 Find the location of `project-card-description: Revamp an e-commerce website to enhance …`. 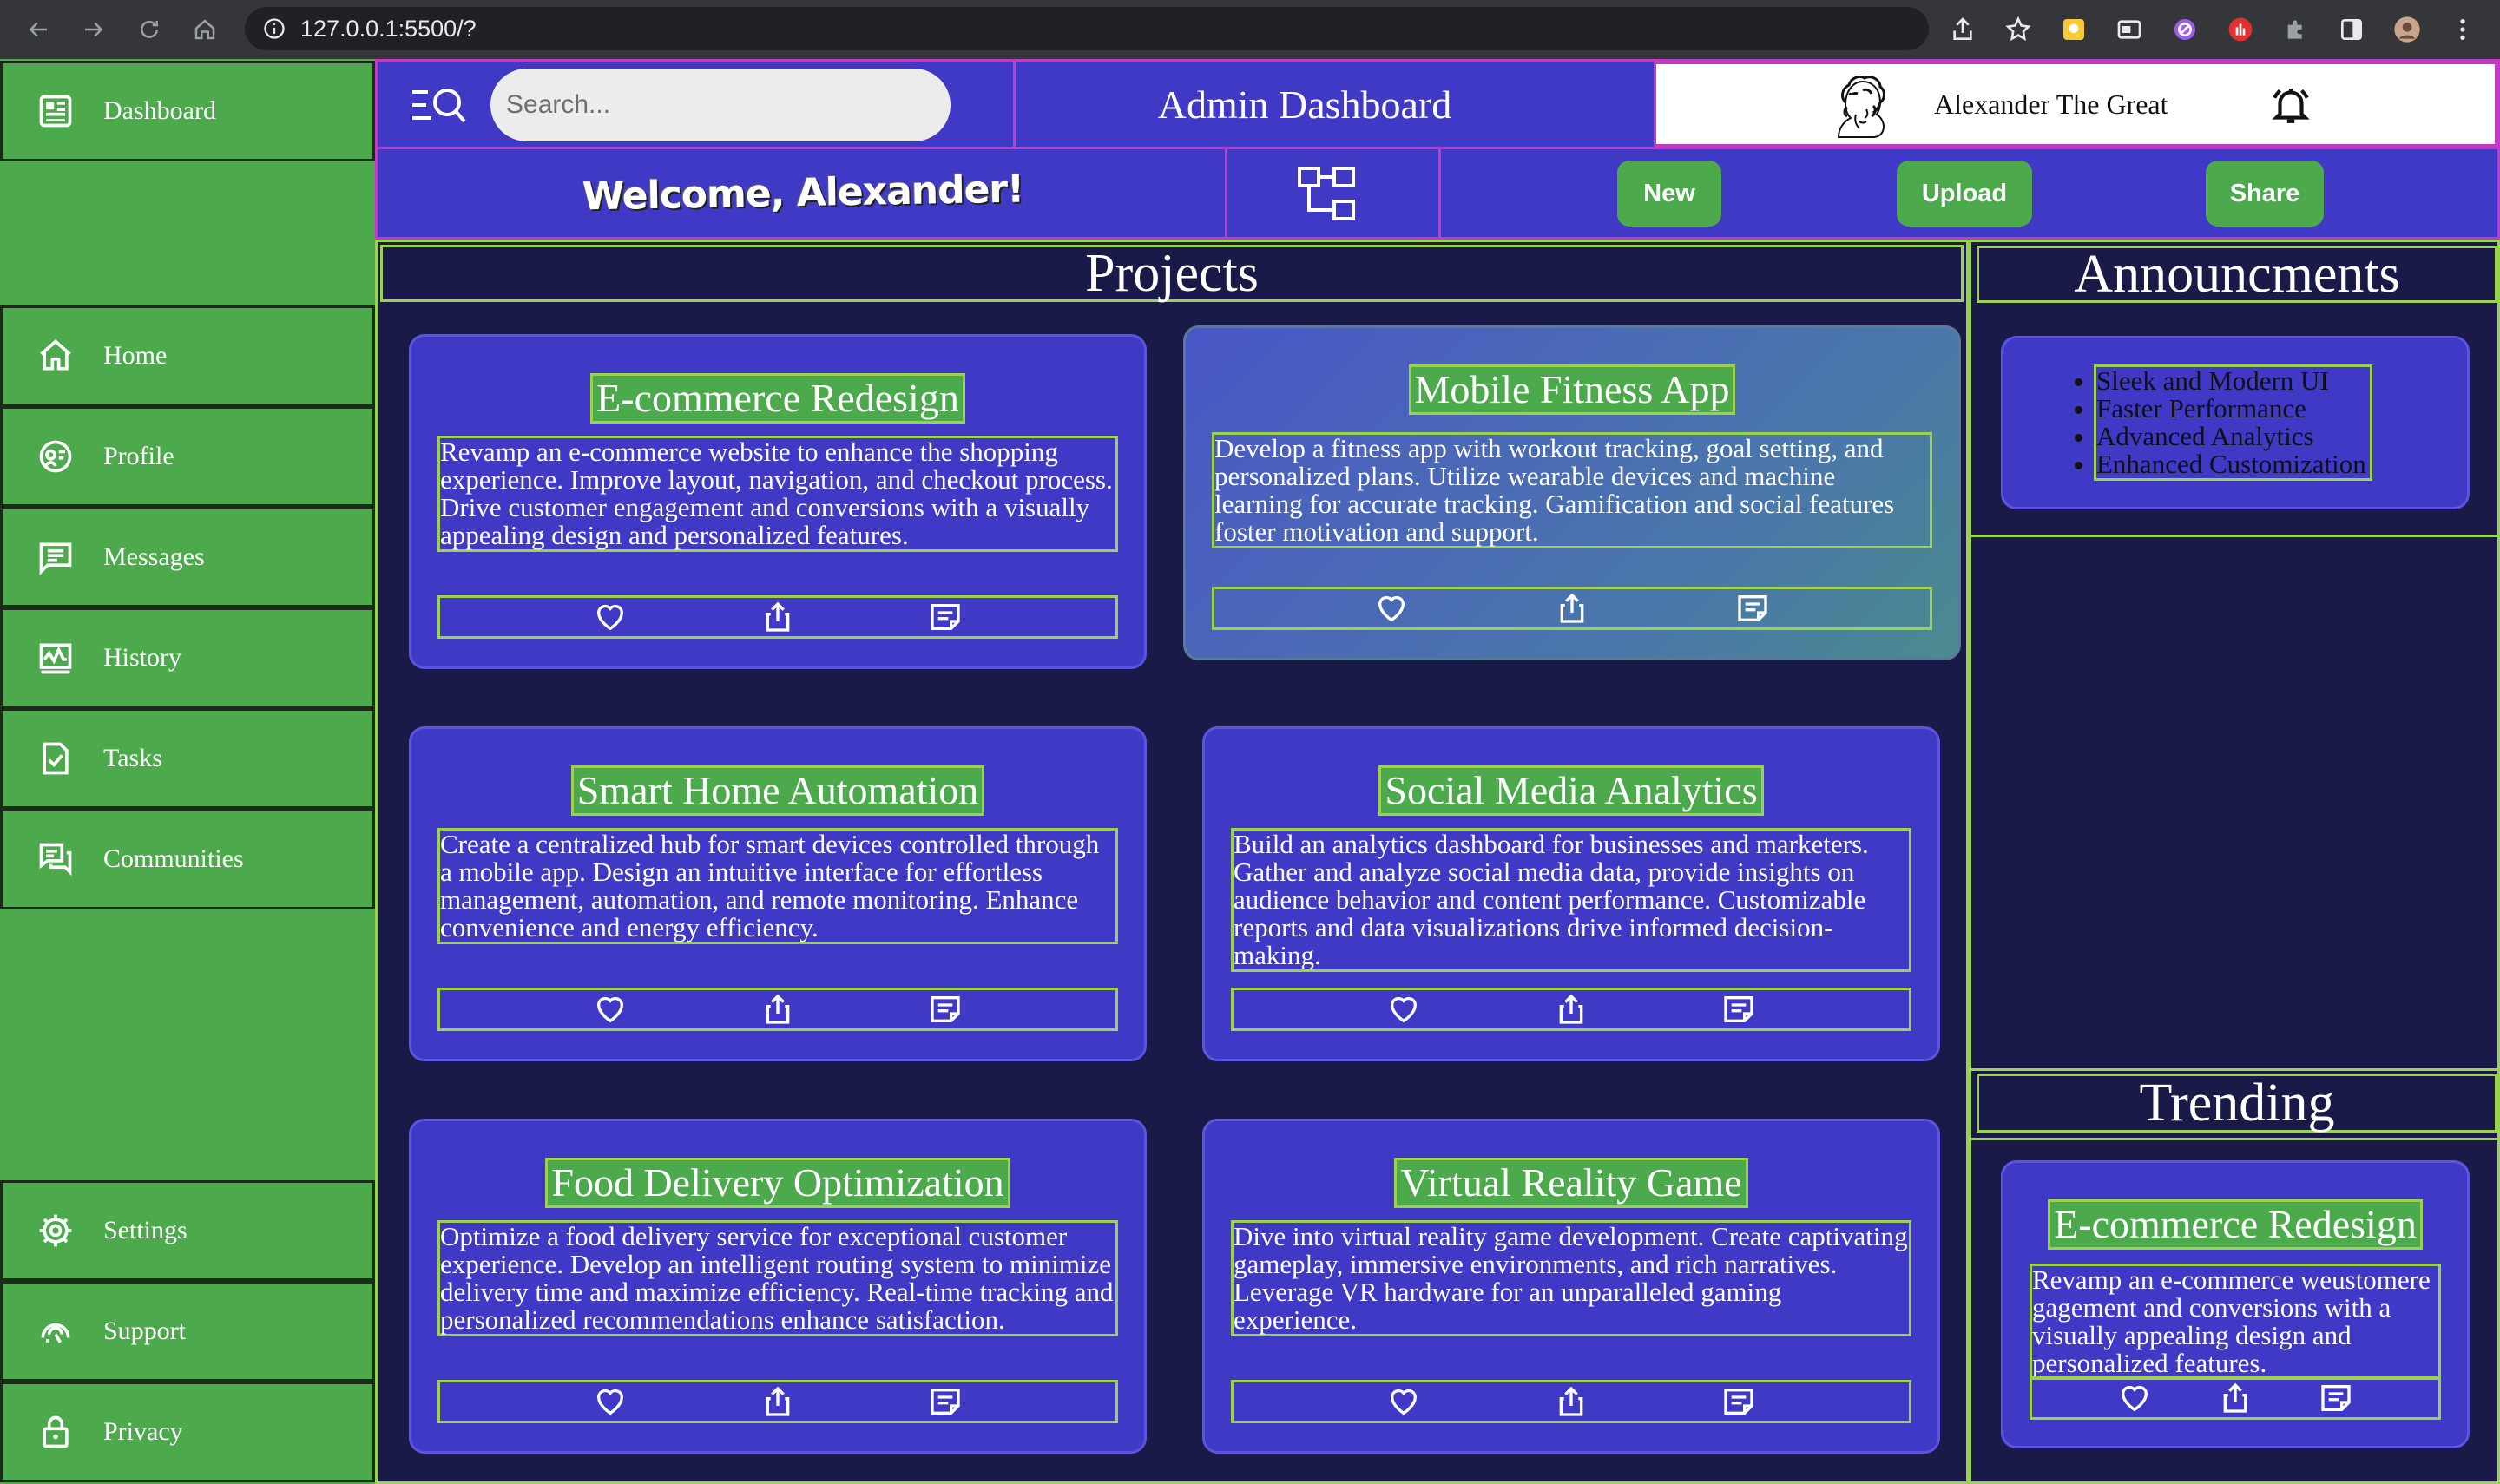

project-card-description: Revamp an e-commerce website to enhance … is located at coordinates (778, 494).